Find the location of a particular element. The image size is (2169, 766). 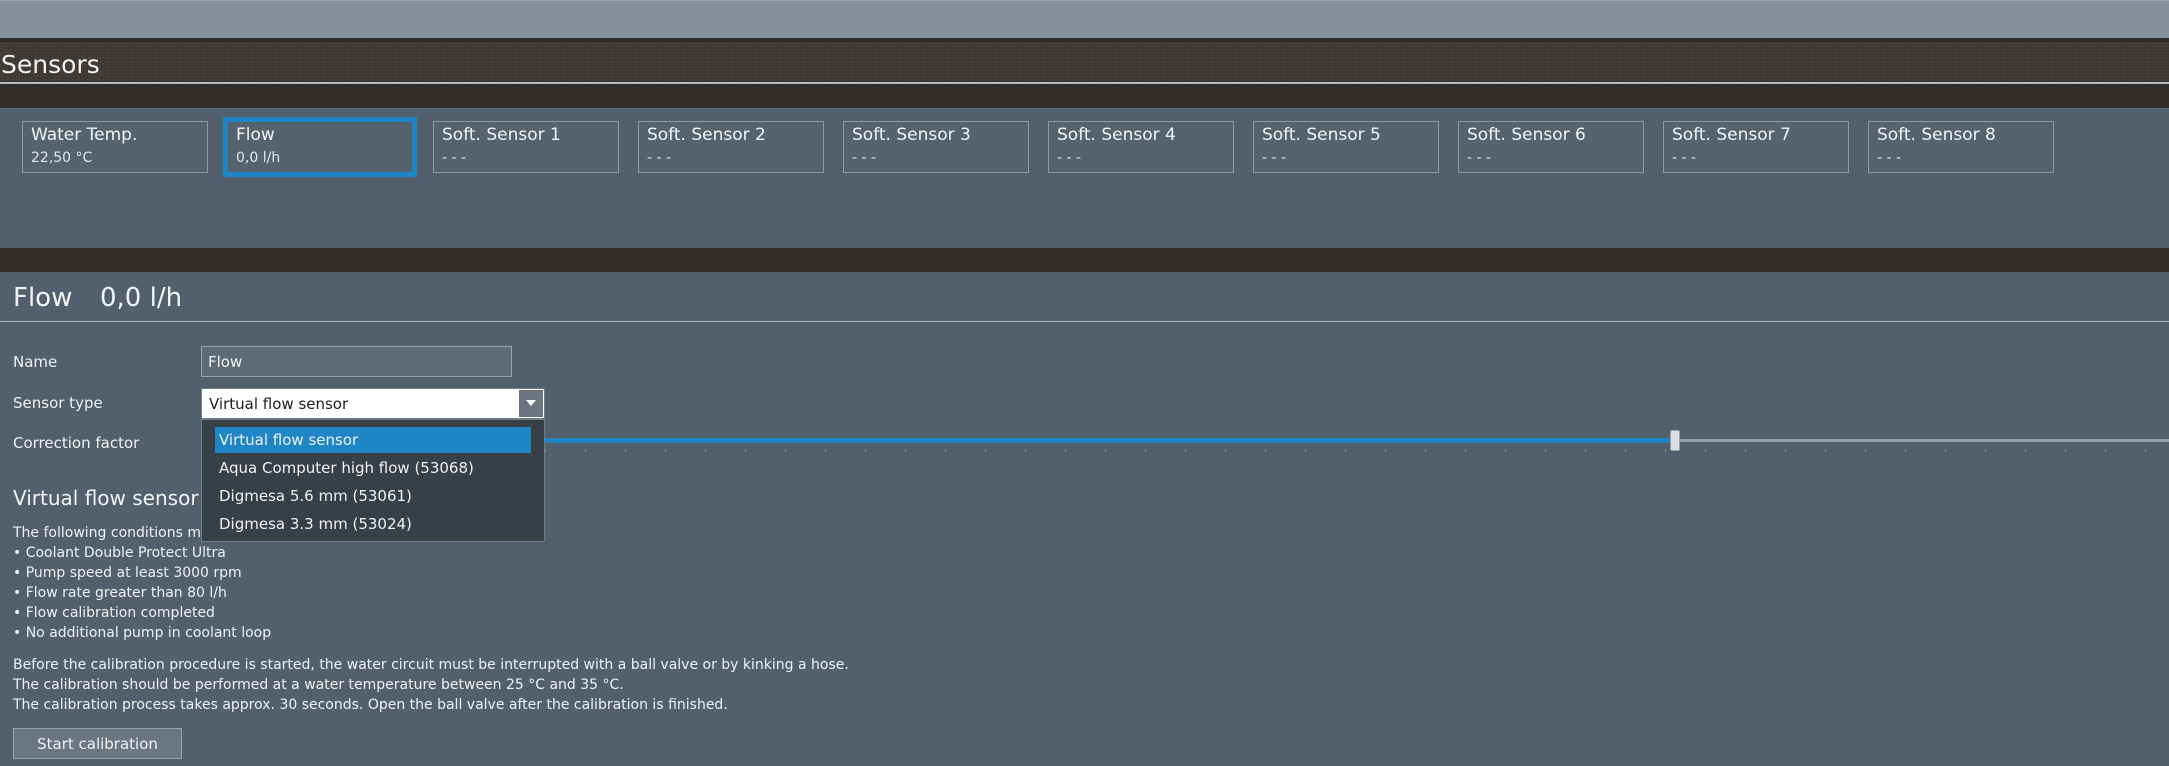

page-title: Sensors is located at coordinates (50, 64).